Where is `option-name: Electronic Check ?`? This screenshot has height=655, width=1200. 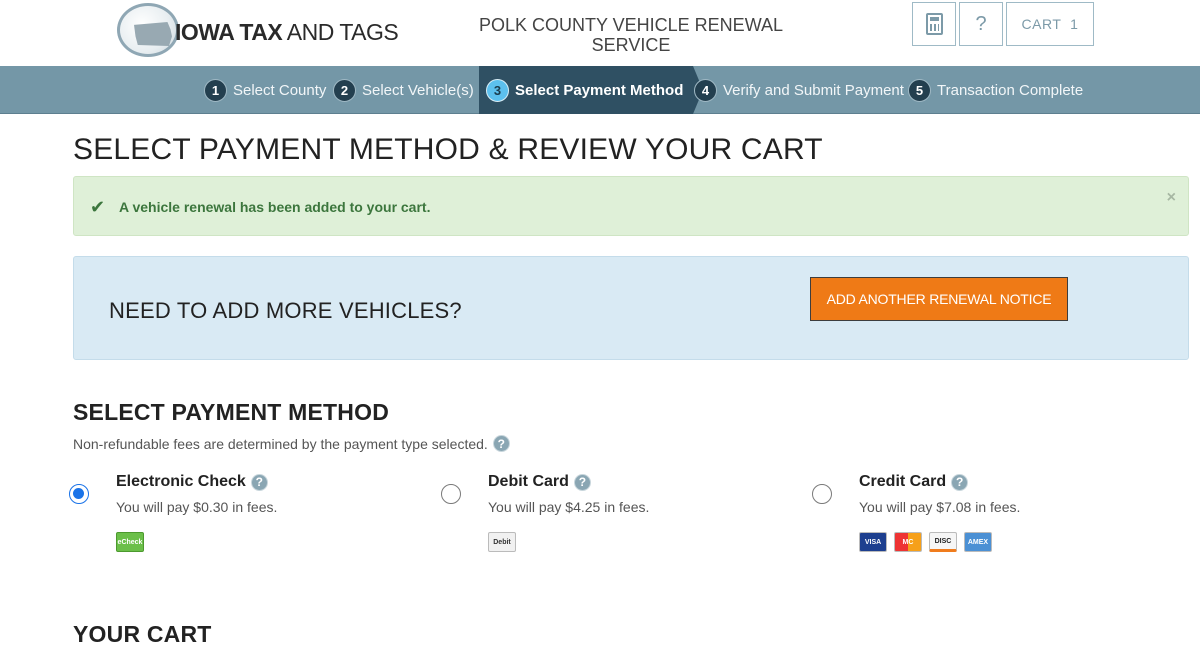
option-name: Electronic Check ? is located at coordinates (192, 482).